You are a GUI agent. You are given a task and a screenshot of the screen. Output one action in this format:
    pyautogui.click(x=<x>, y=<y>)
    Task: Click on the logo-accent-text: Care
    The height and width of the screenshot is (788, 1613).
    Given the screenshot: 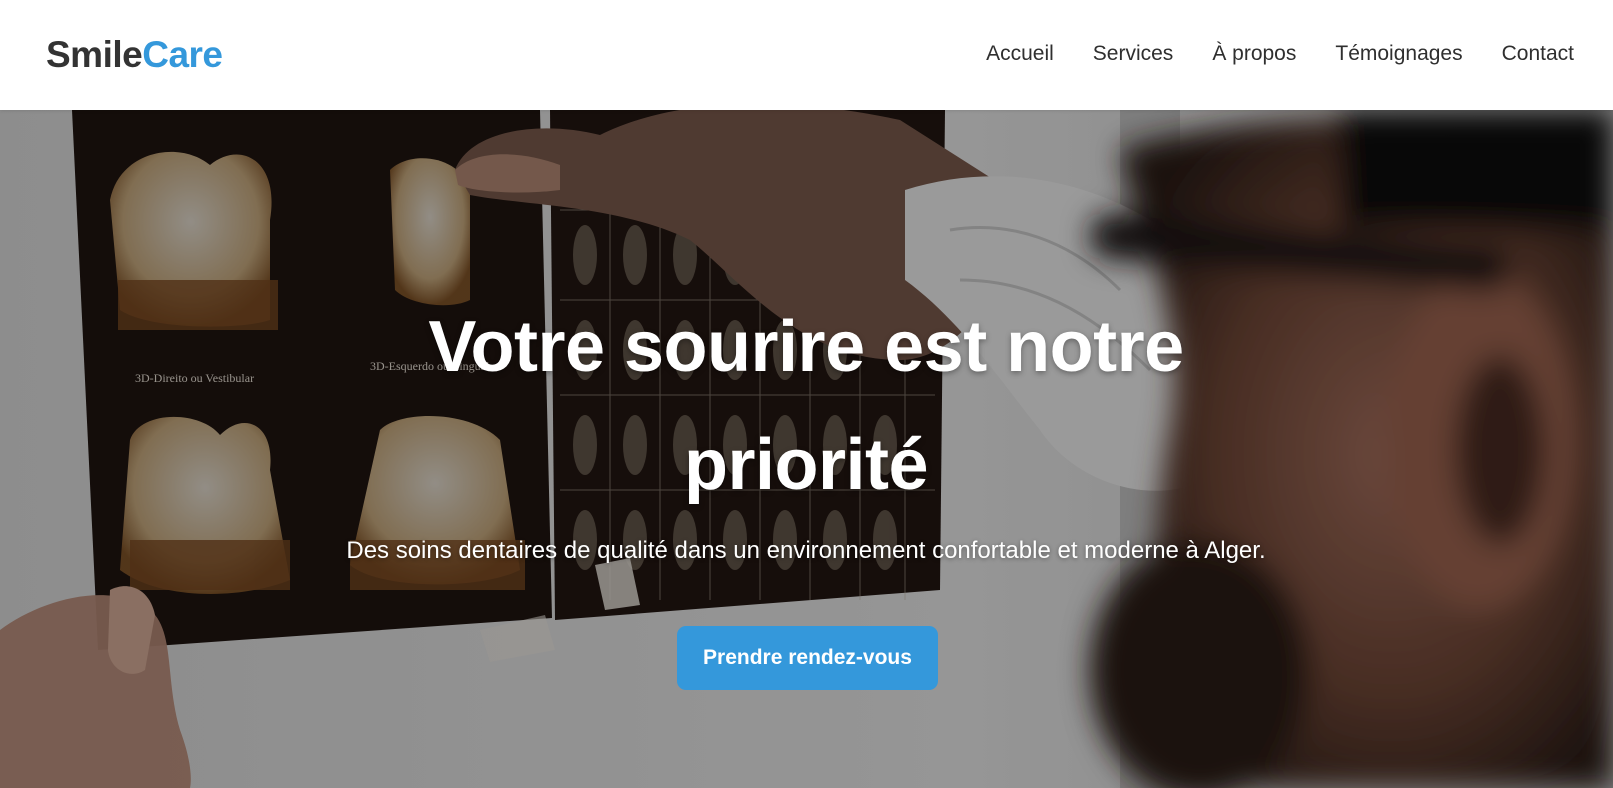 What is the action you would take?
    pyautogui.click(x=182, y=54)
    